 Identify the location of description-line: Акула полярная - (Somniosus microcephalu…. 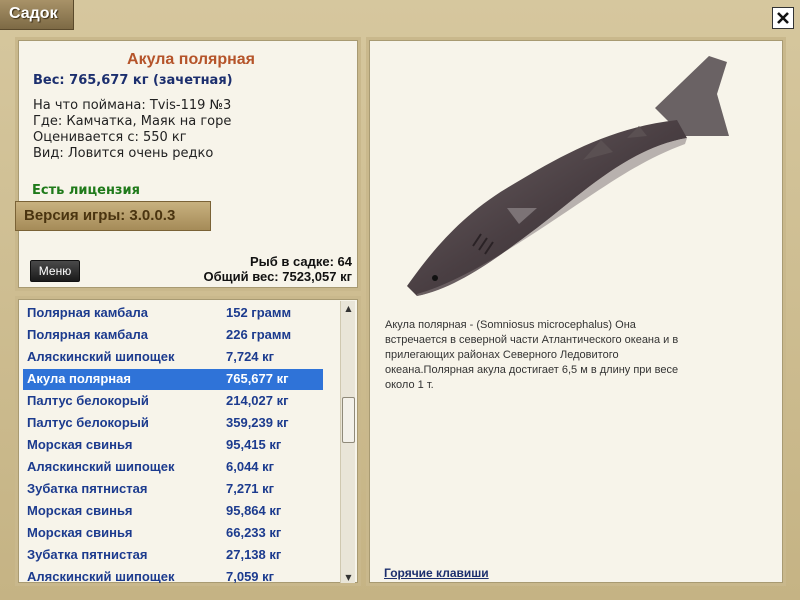
(510, 325).